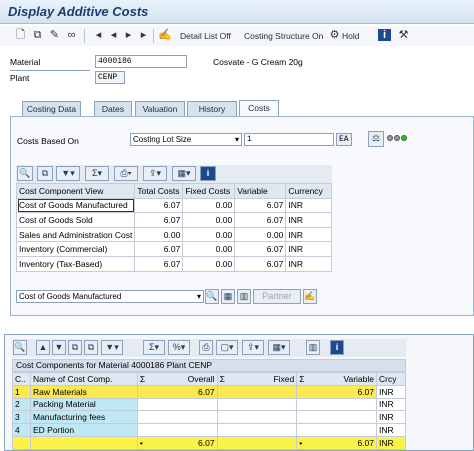 The image size is (474, 451). Describe the element at coordinates (205, 36) in the screenshot. I see `detail-list-off-button: Detail List Off` at that location.